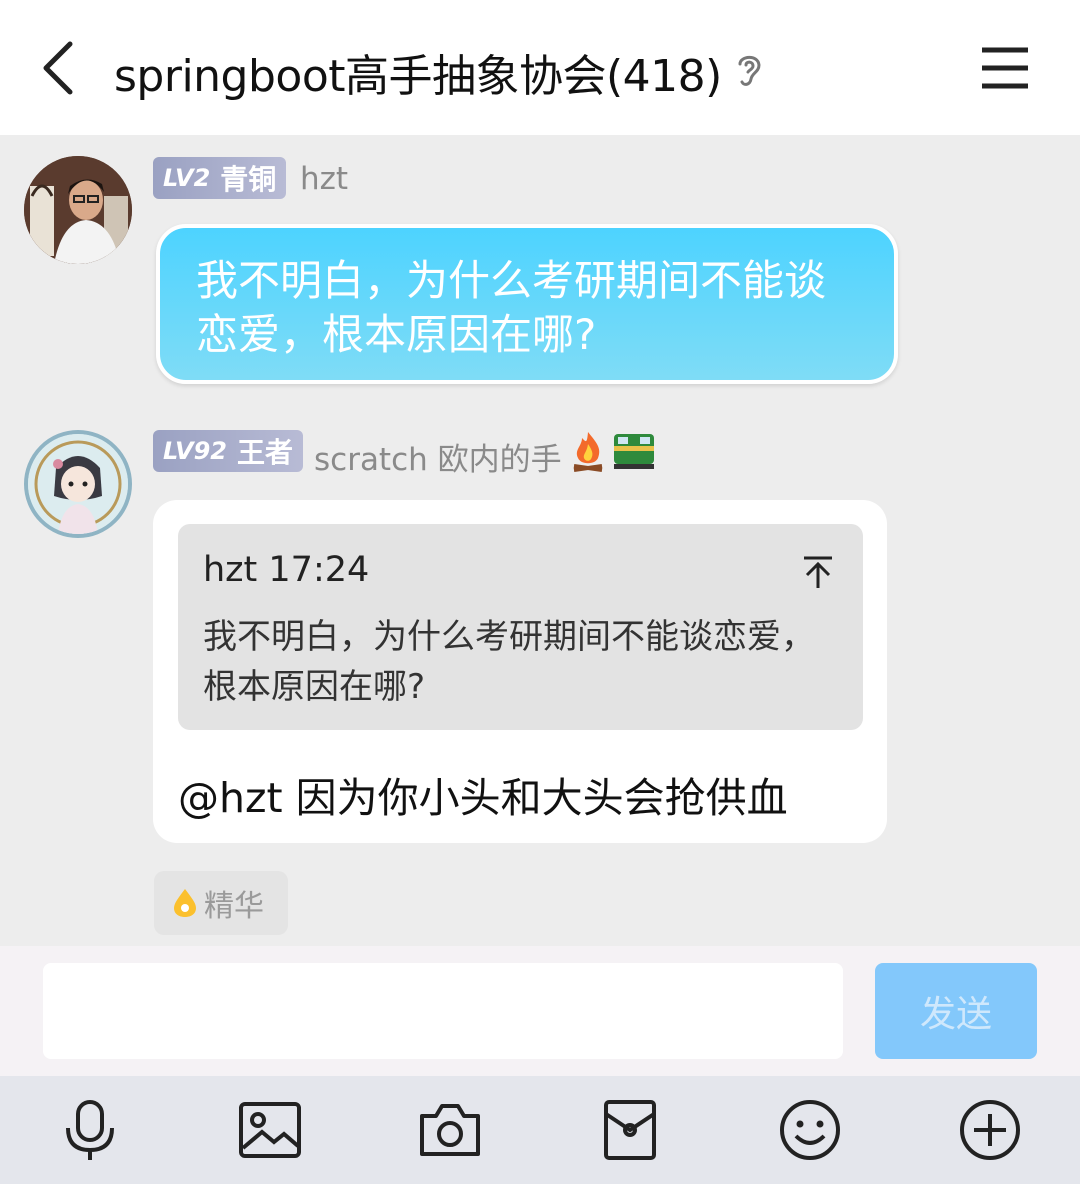  I want to click on level-number: LV92, so click(195, 451).